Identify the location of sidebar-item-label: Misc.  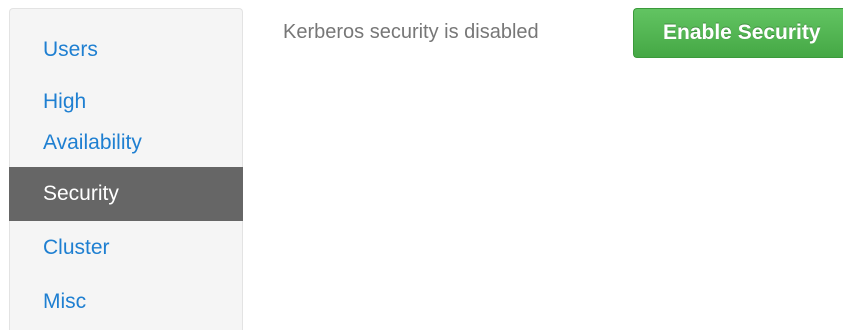
(65, 301).